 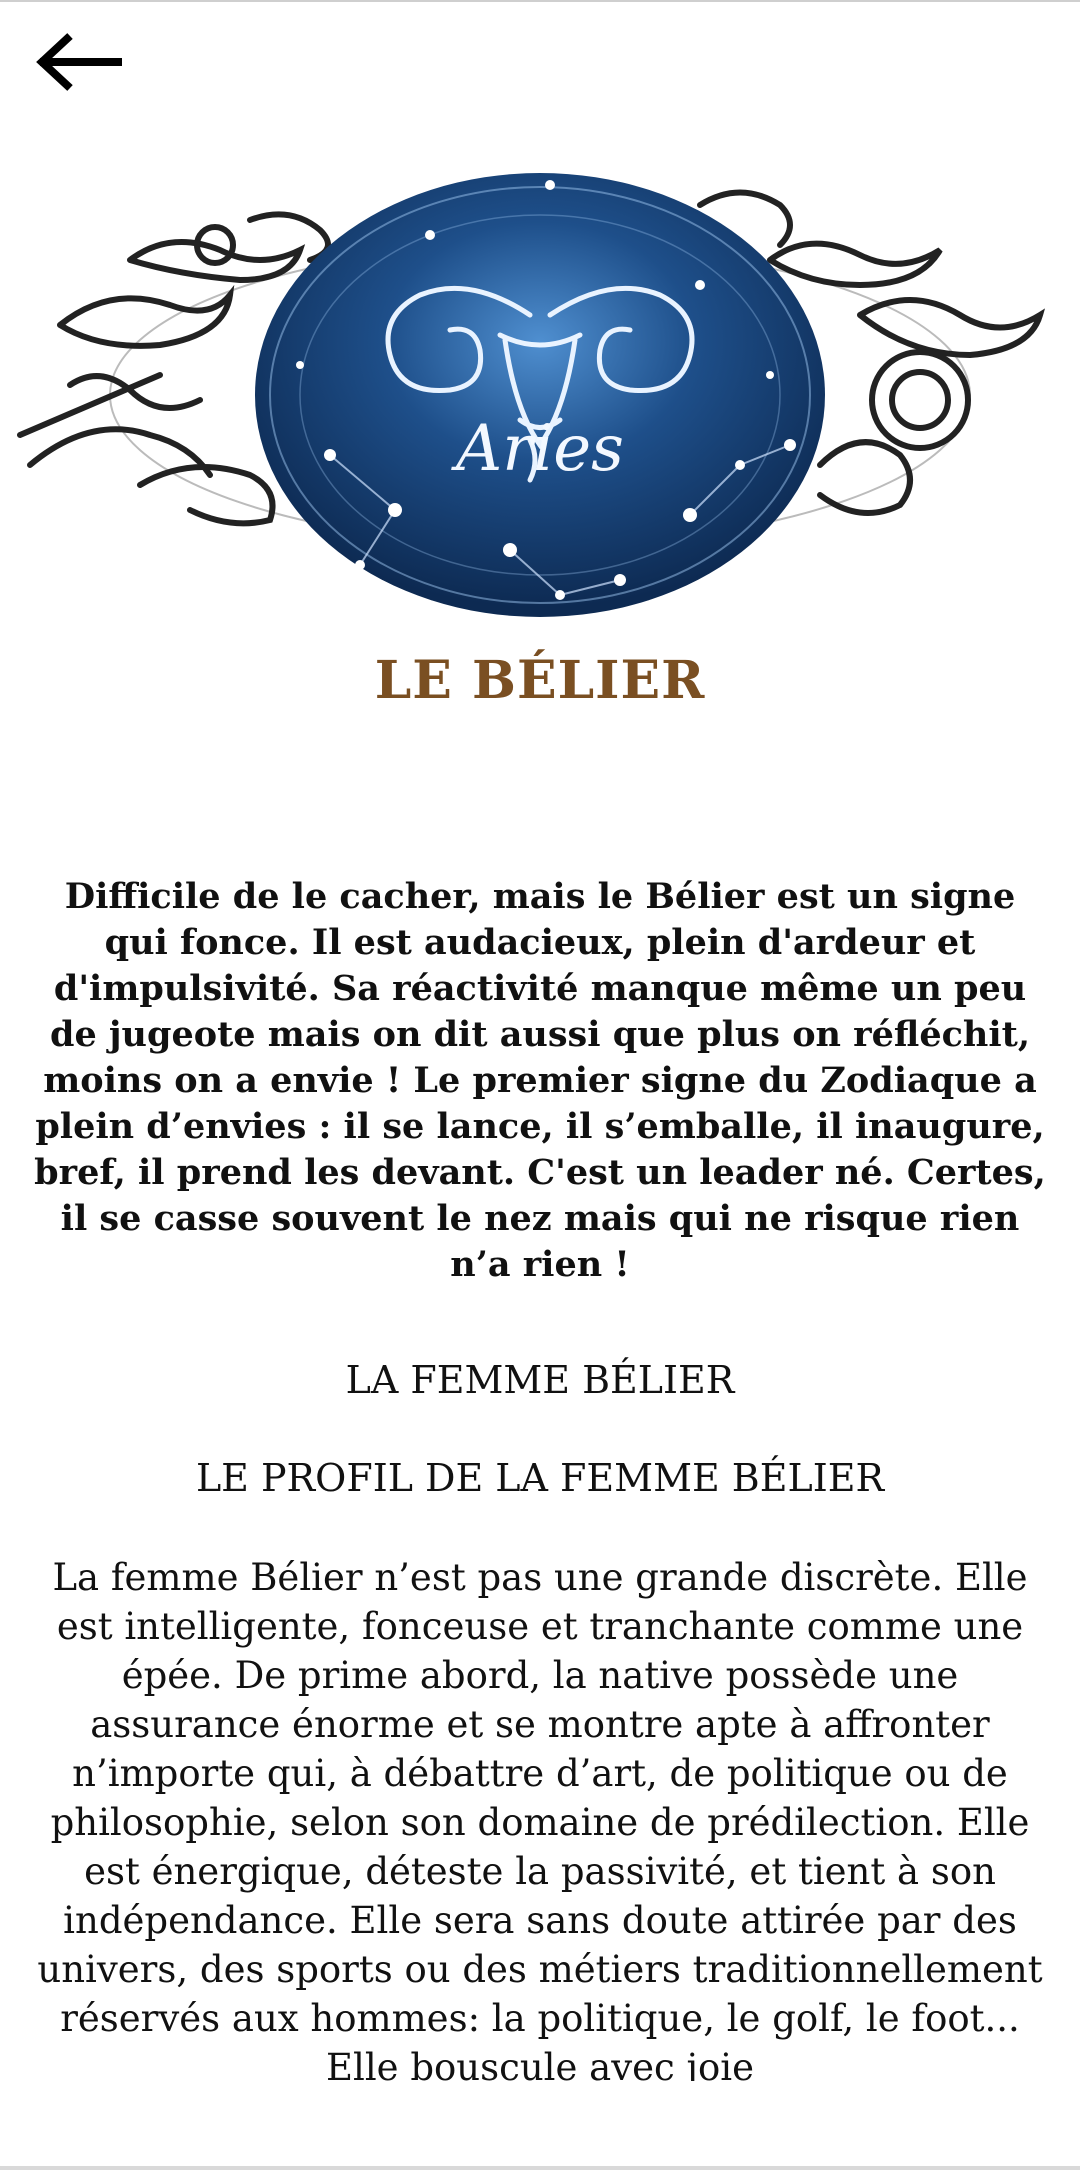 What do you see at coordinates (537, 449) in the screenshot?
I see `sign-script-label: Aries` at bounding box center [537, 449].